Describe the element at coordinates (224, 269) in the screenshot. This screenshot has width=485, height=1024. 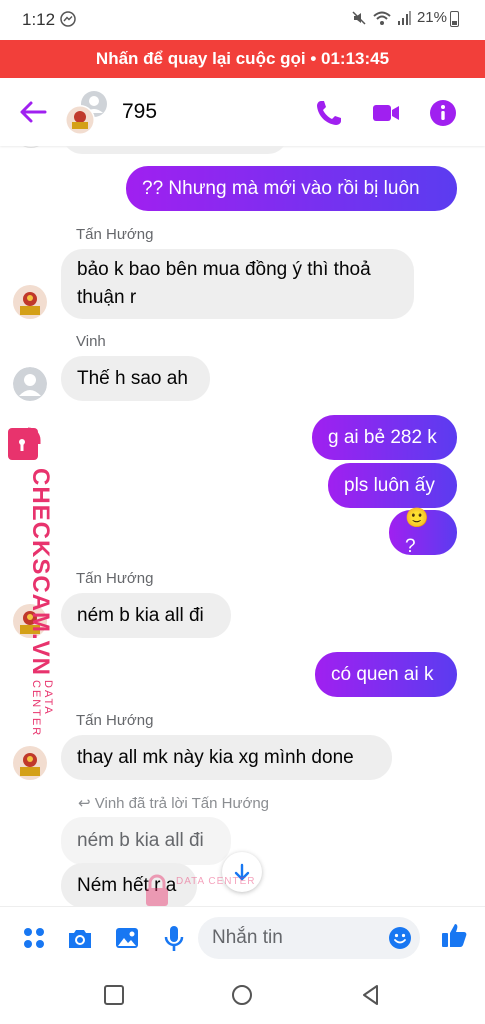
I see `message-text-line: bảo k bao bên mua đồng ý thì thoả` at that location.